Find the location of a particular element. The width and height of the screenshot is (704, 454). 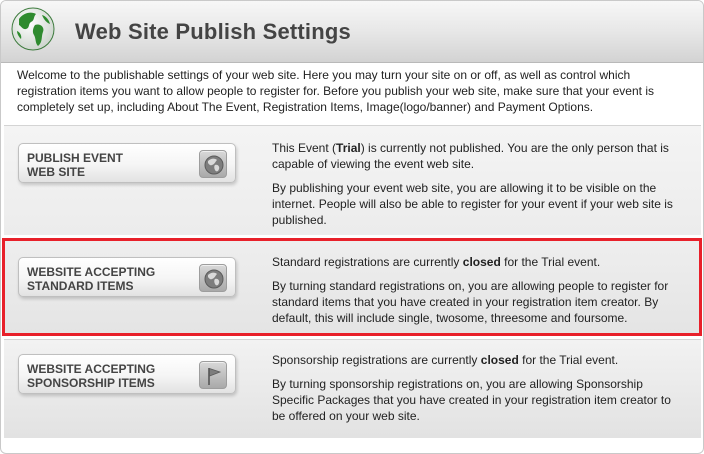

panel-header: Web Site Publish Settings is located at coordinates (352, 32).